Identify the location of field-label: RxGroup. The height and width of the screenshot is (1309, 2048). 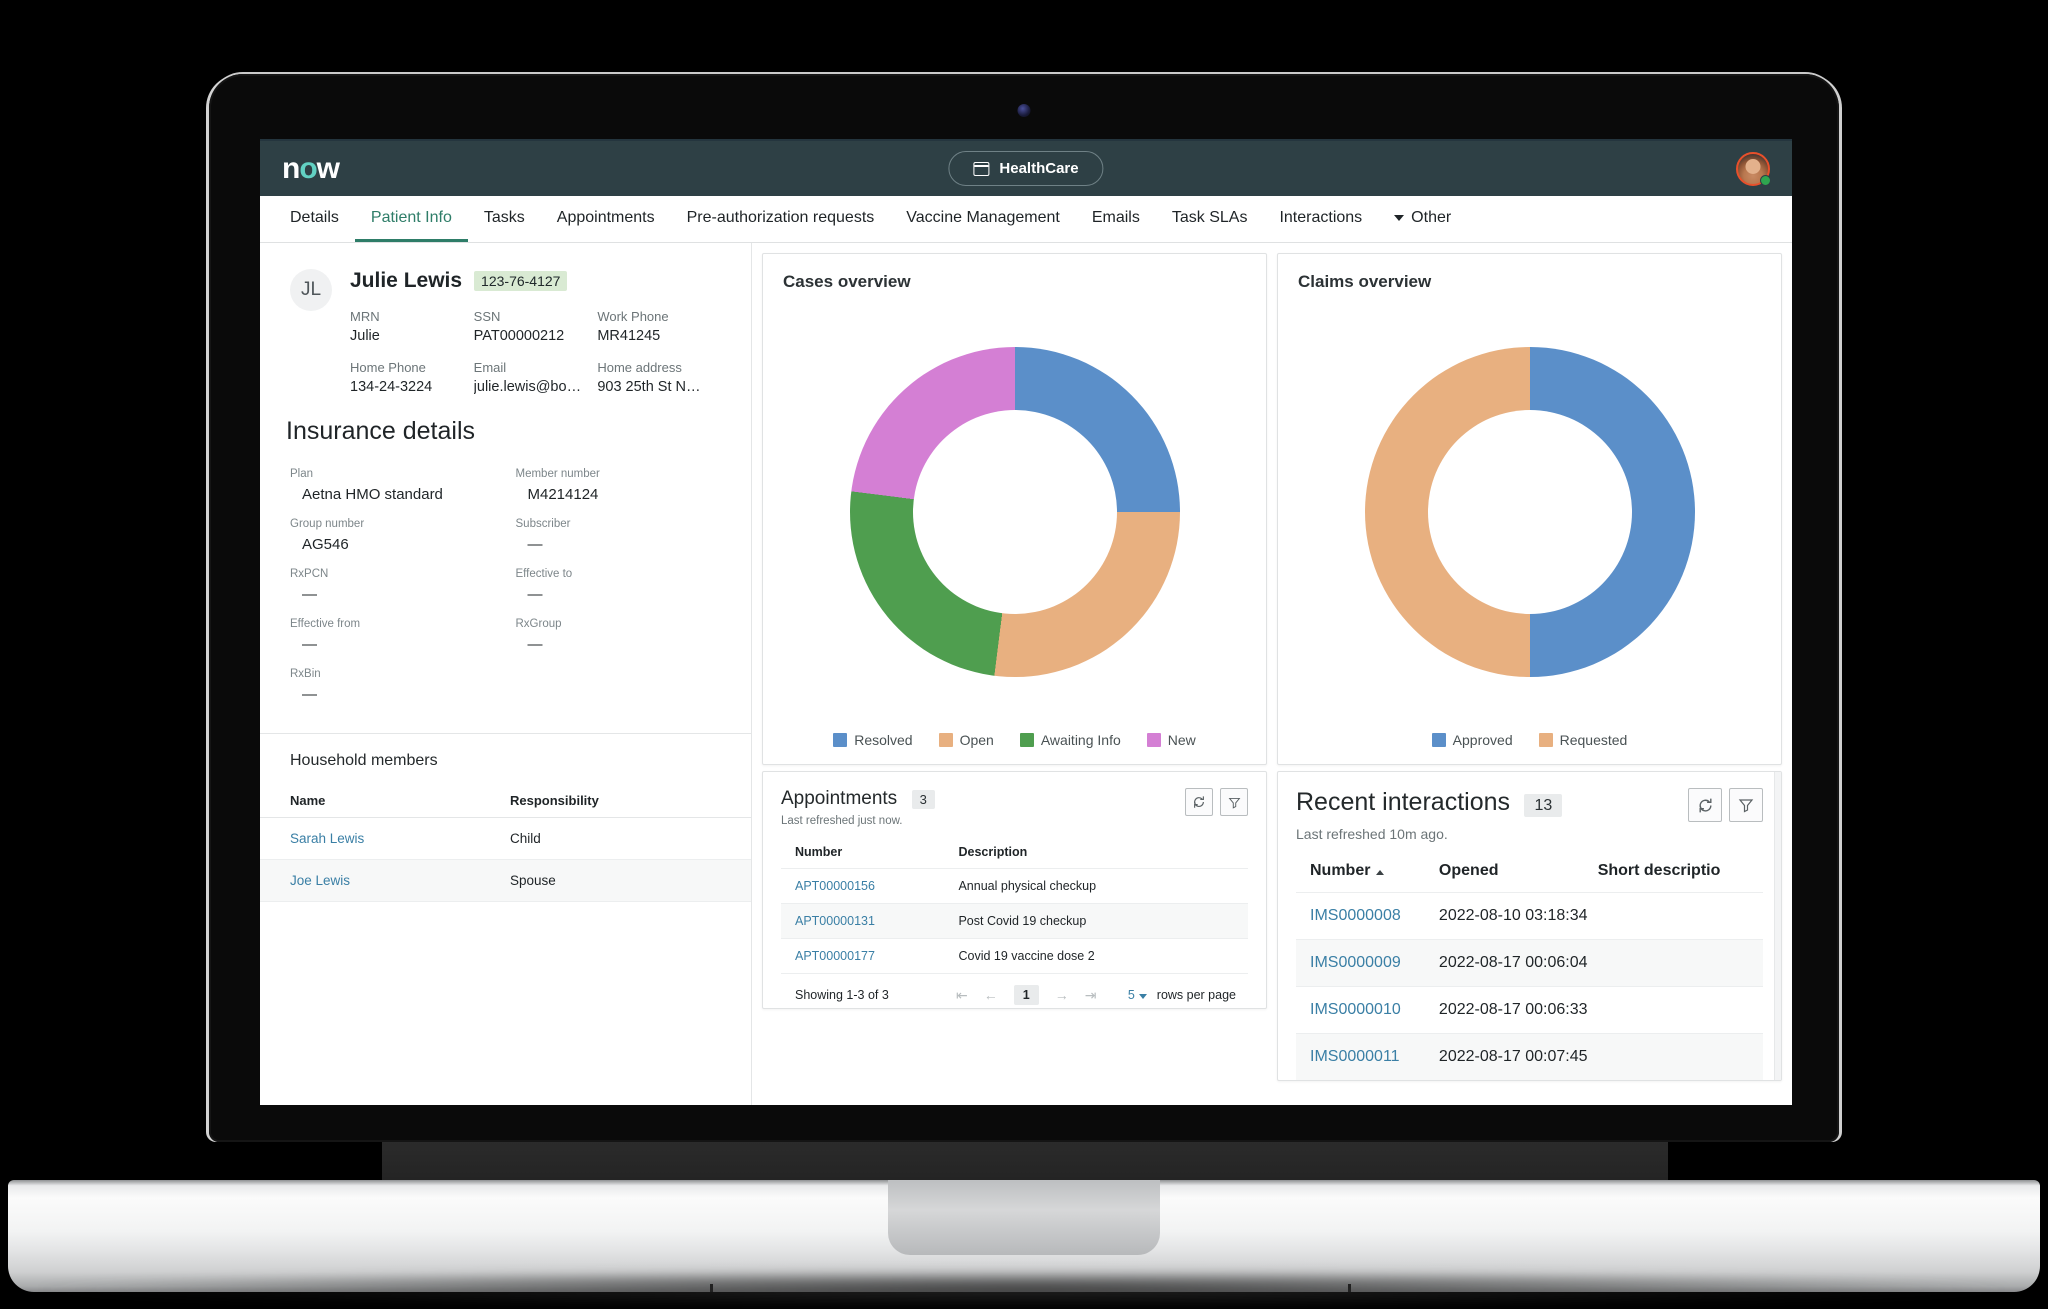
(538, 624).